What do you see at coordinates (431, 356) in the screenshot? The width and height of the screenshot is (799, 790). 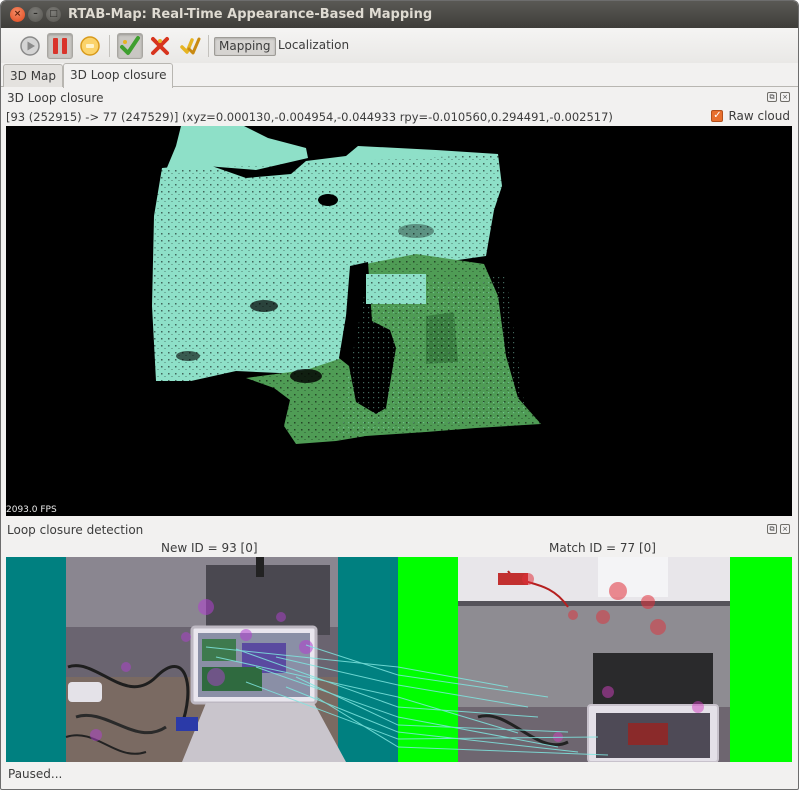 I see `cloud-noise` at bounding box center [431, 356].